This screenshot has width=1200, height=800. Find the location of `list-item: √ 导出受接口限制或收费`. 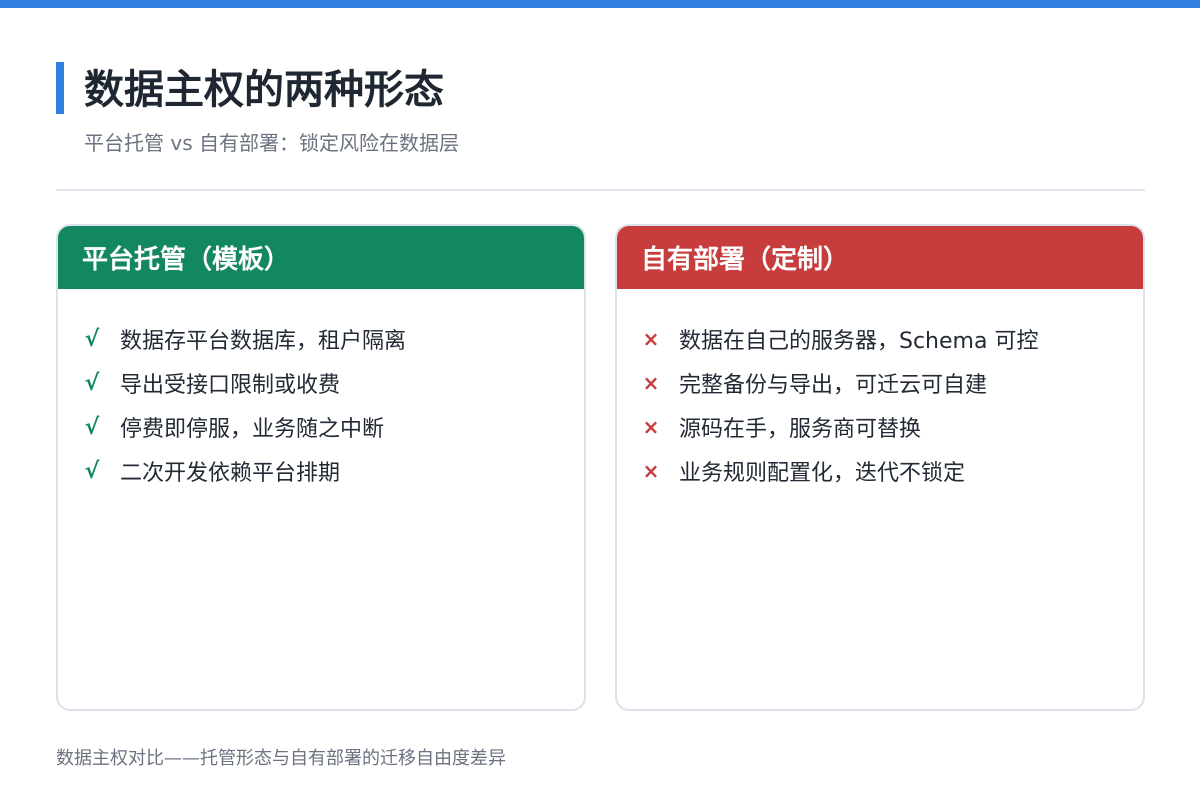

list-item: √ 导出受接口限制或收费 is located at coordinates (321, 383).